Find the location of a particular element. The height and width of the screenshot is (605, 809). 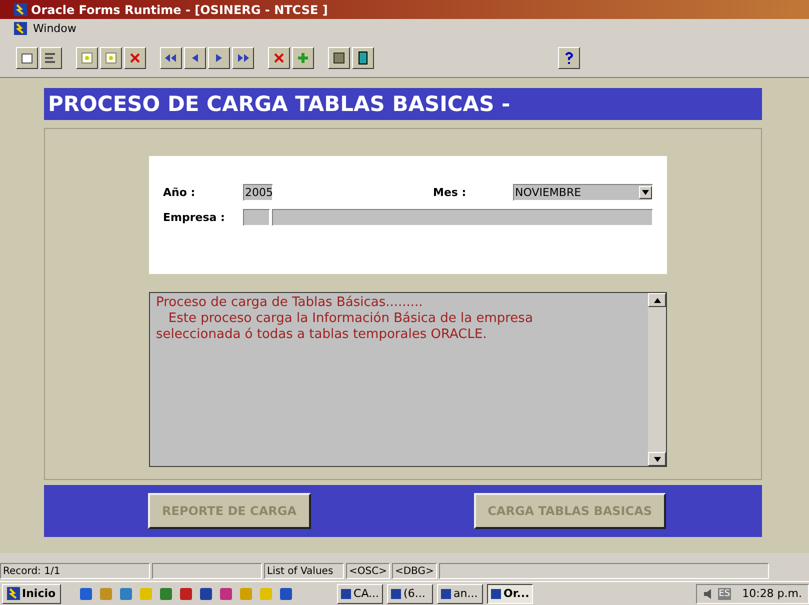

dropdown: NOVIEMBRE is located at coordinates (583, 192).